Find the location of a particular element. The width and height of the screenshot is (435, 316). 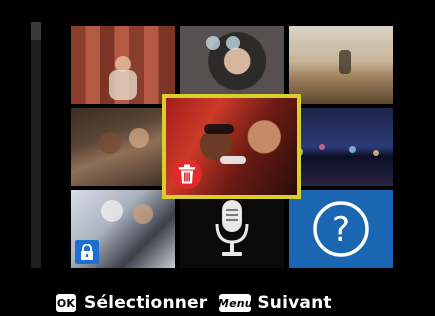

question-icon: ? is located at coordinates (341, 231).